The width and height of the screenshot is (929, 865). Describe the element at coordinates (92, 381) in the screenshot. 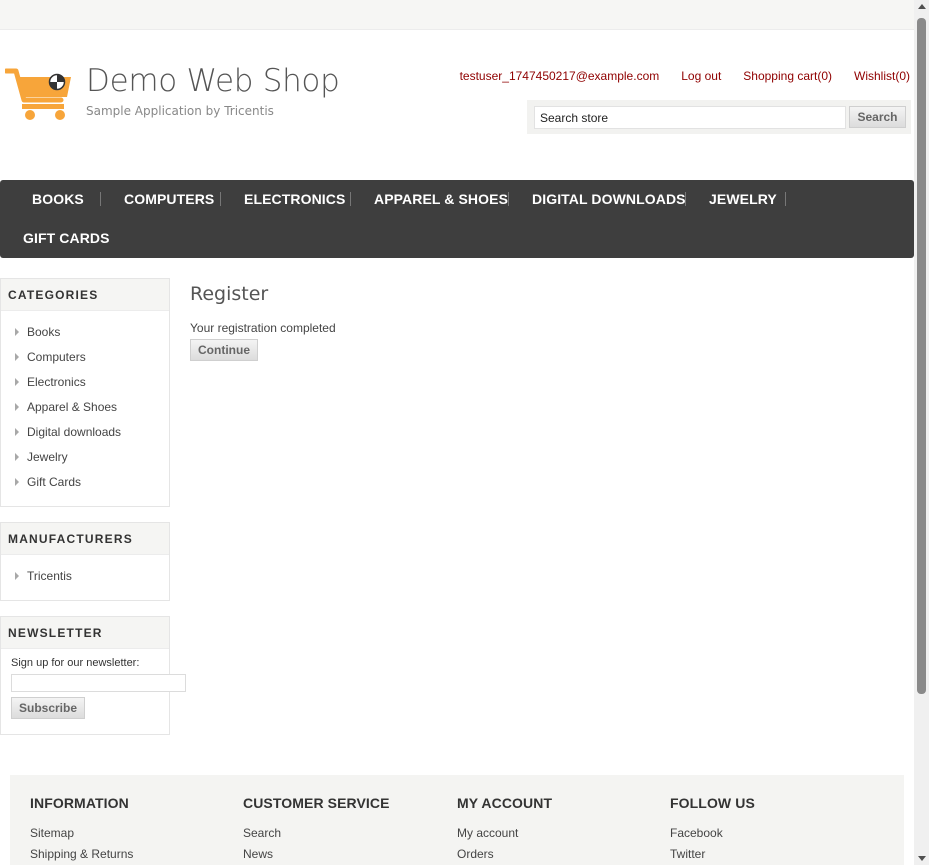

I see `category-item-electronics: Electronics` at that location.